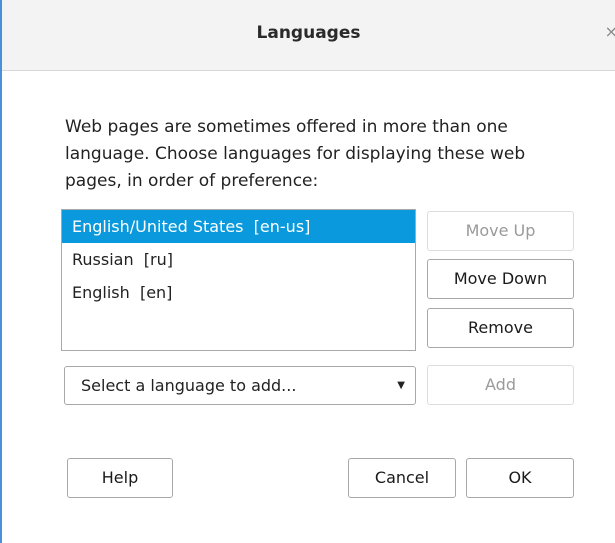 Image resolution: width=615 pixels, height=543 pixels. Describe the element at coordinates (520, 478) in the screenshot. I see `ok-button: OK` at that location.